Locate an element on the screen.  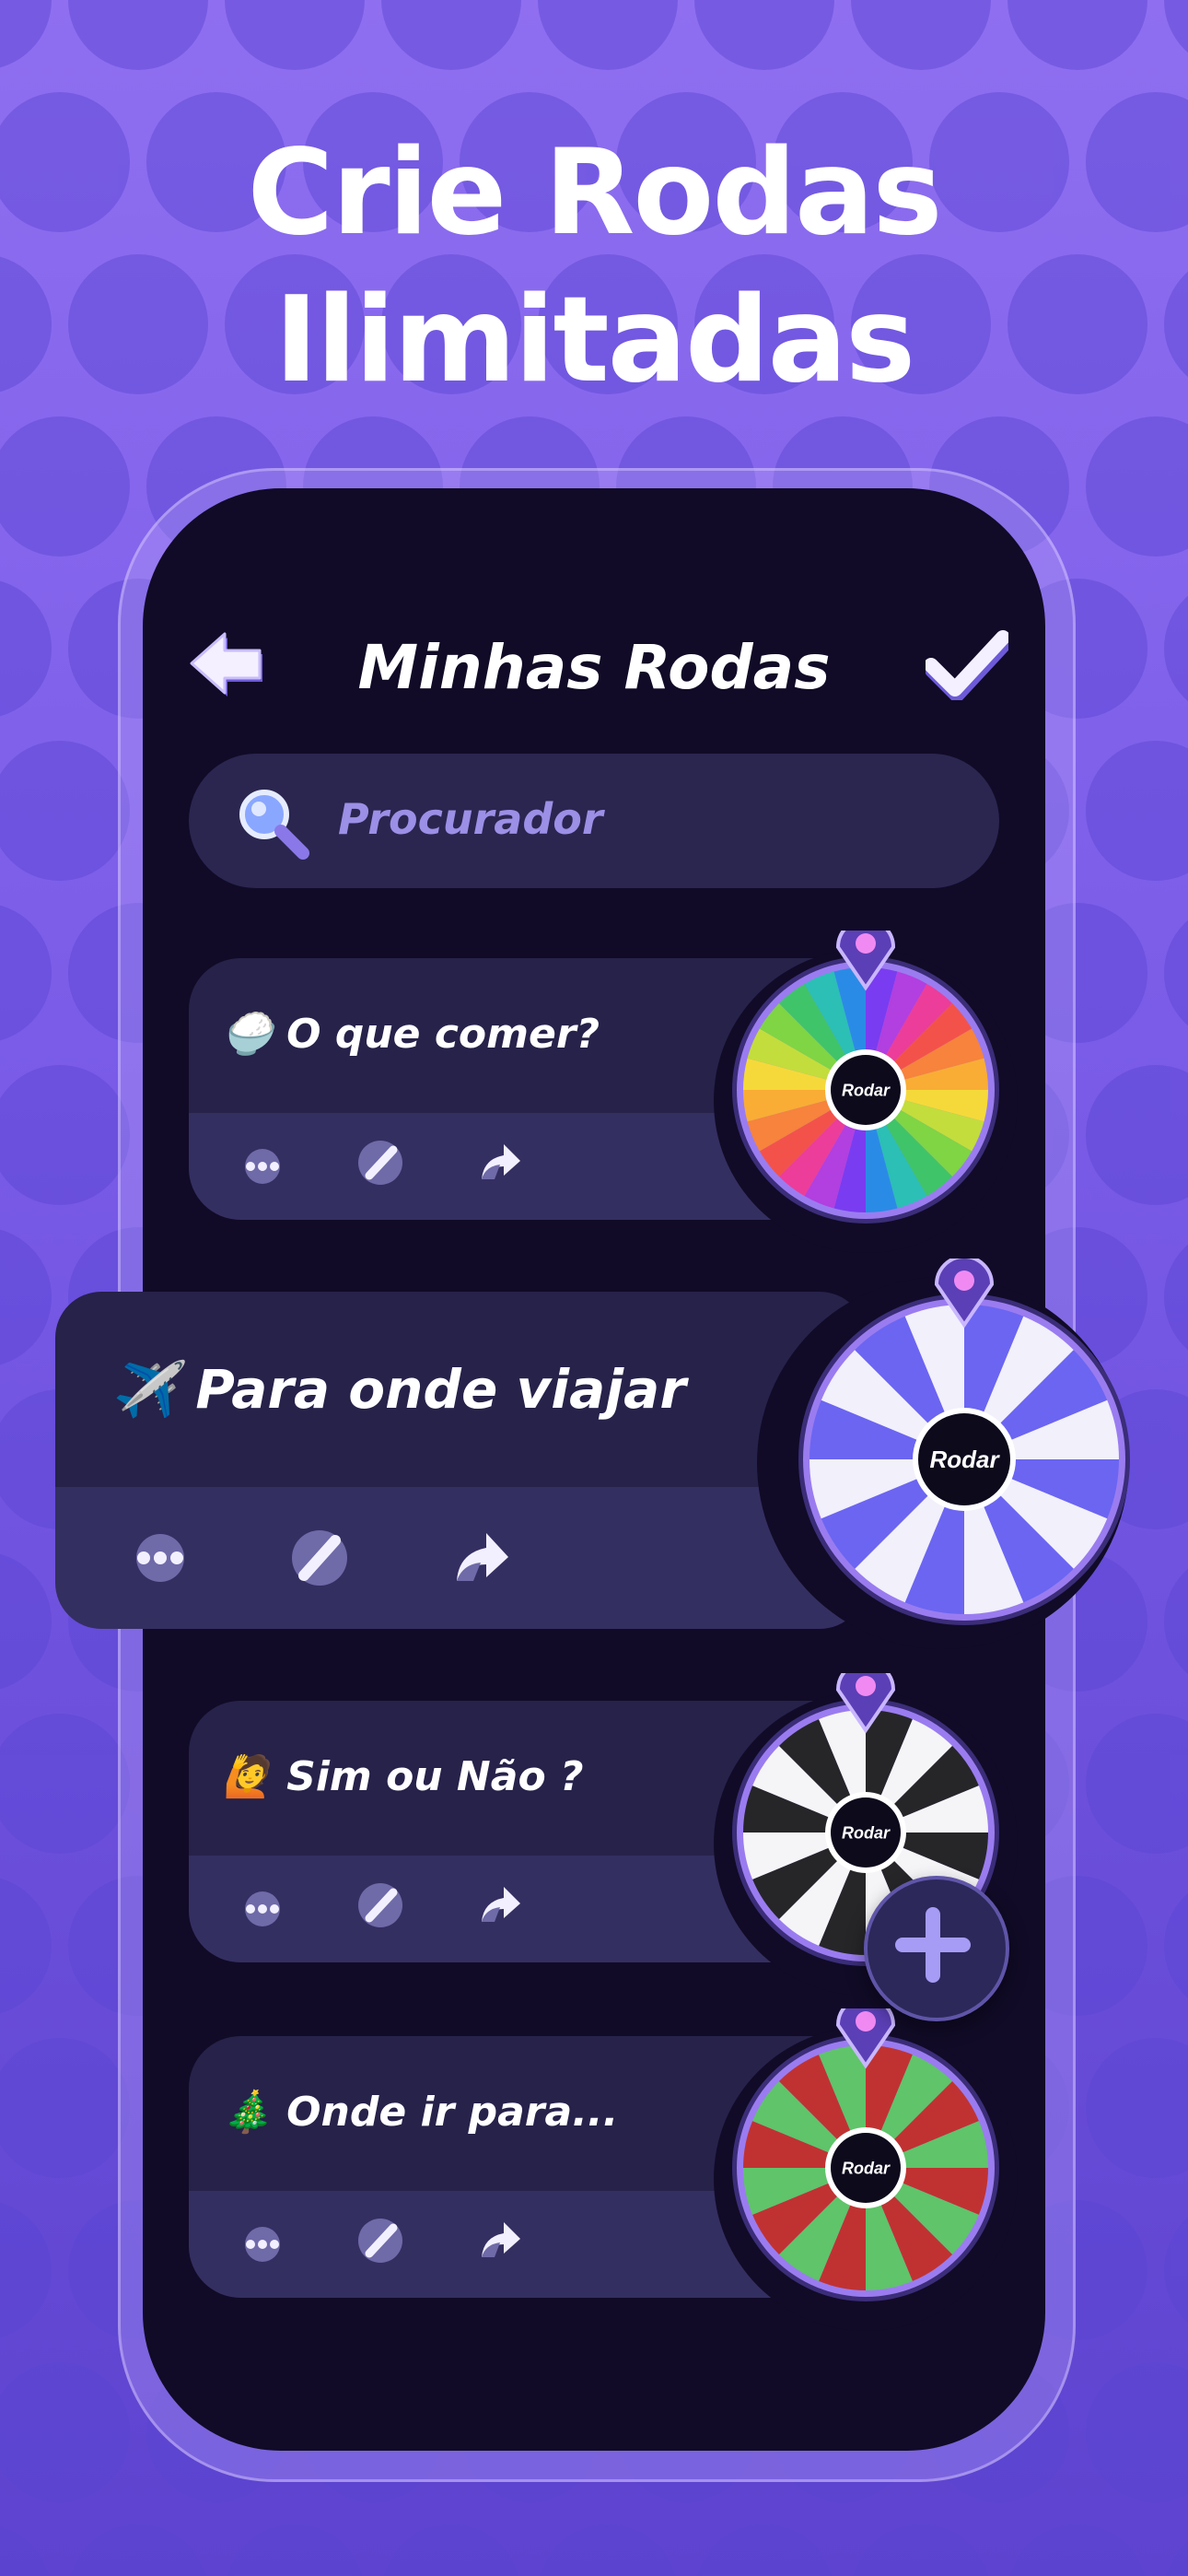
wheel-card-2: ✈️ Para onde viajar is located at coordinates (460, 1460).